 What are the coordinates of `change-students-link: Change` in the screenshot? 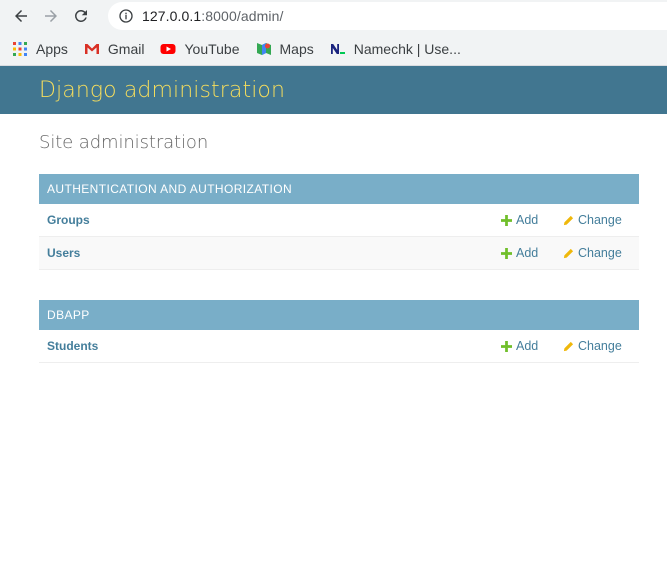 It's located at (592, 346).